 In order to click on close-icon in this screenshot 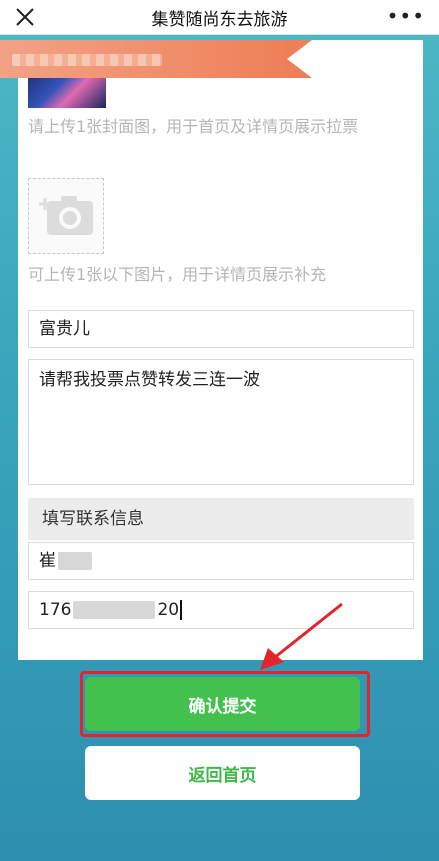, I will do `click(25, 17)`.